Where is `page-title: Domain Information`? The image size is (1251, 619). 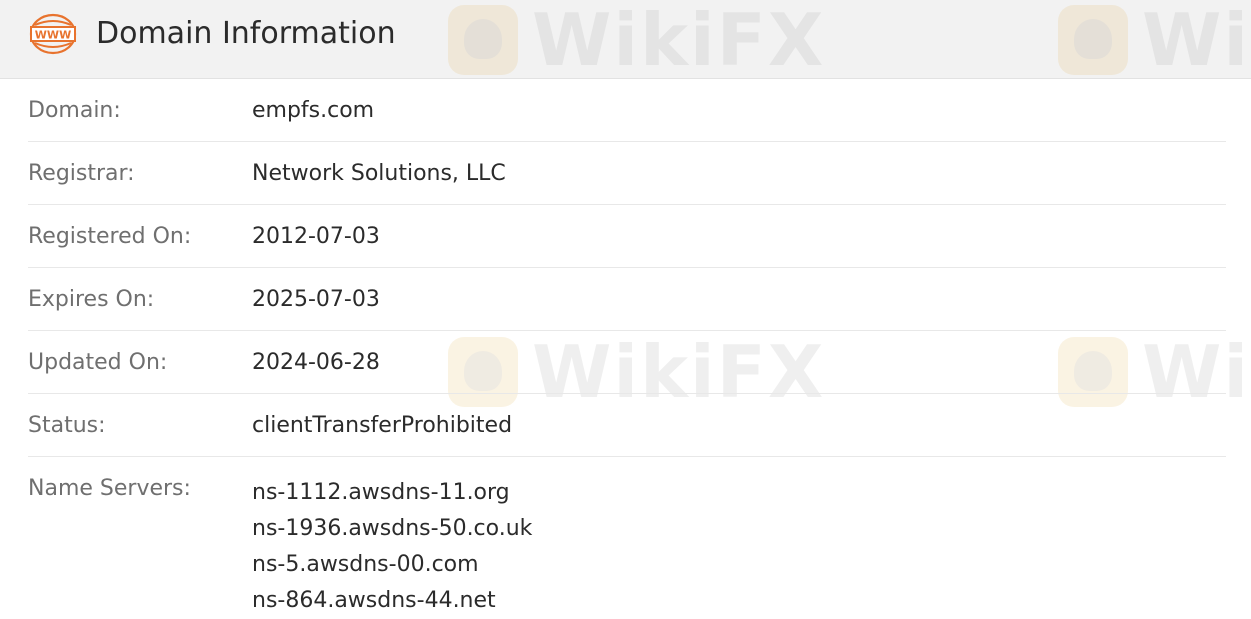
page-title: Domain Information is located at coordinates (246, 33).